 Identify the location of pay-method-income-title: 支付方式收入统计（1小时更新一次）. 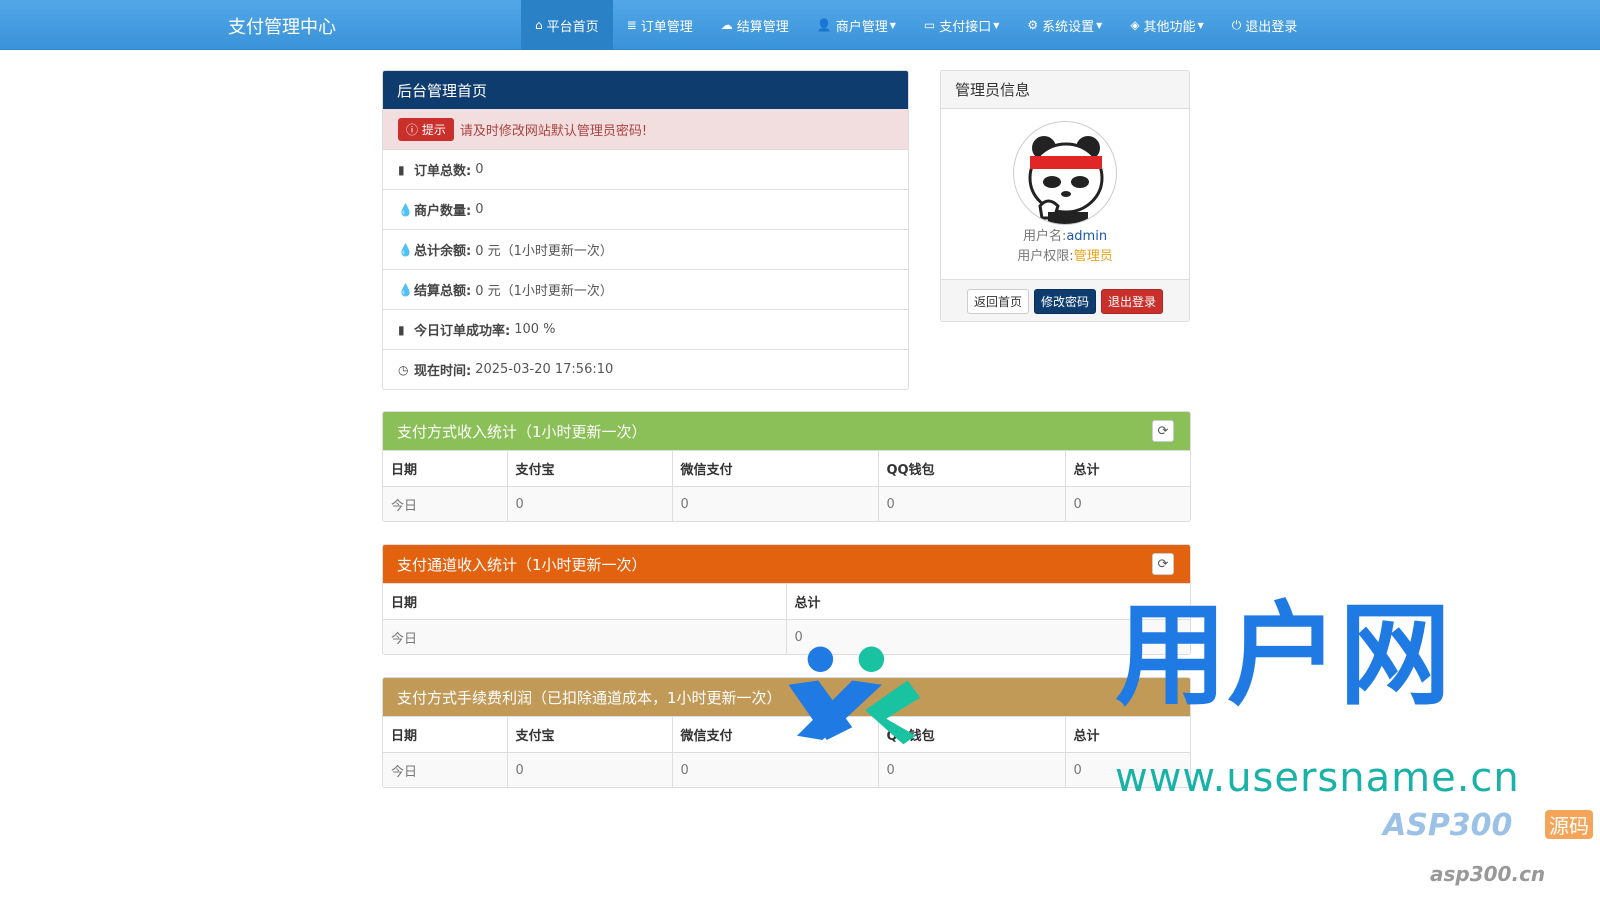
(522, 431).